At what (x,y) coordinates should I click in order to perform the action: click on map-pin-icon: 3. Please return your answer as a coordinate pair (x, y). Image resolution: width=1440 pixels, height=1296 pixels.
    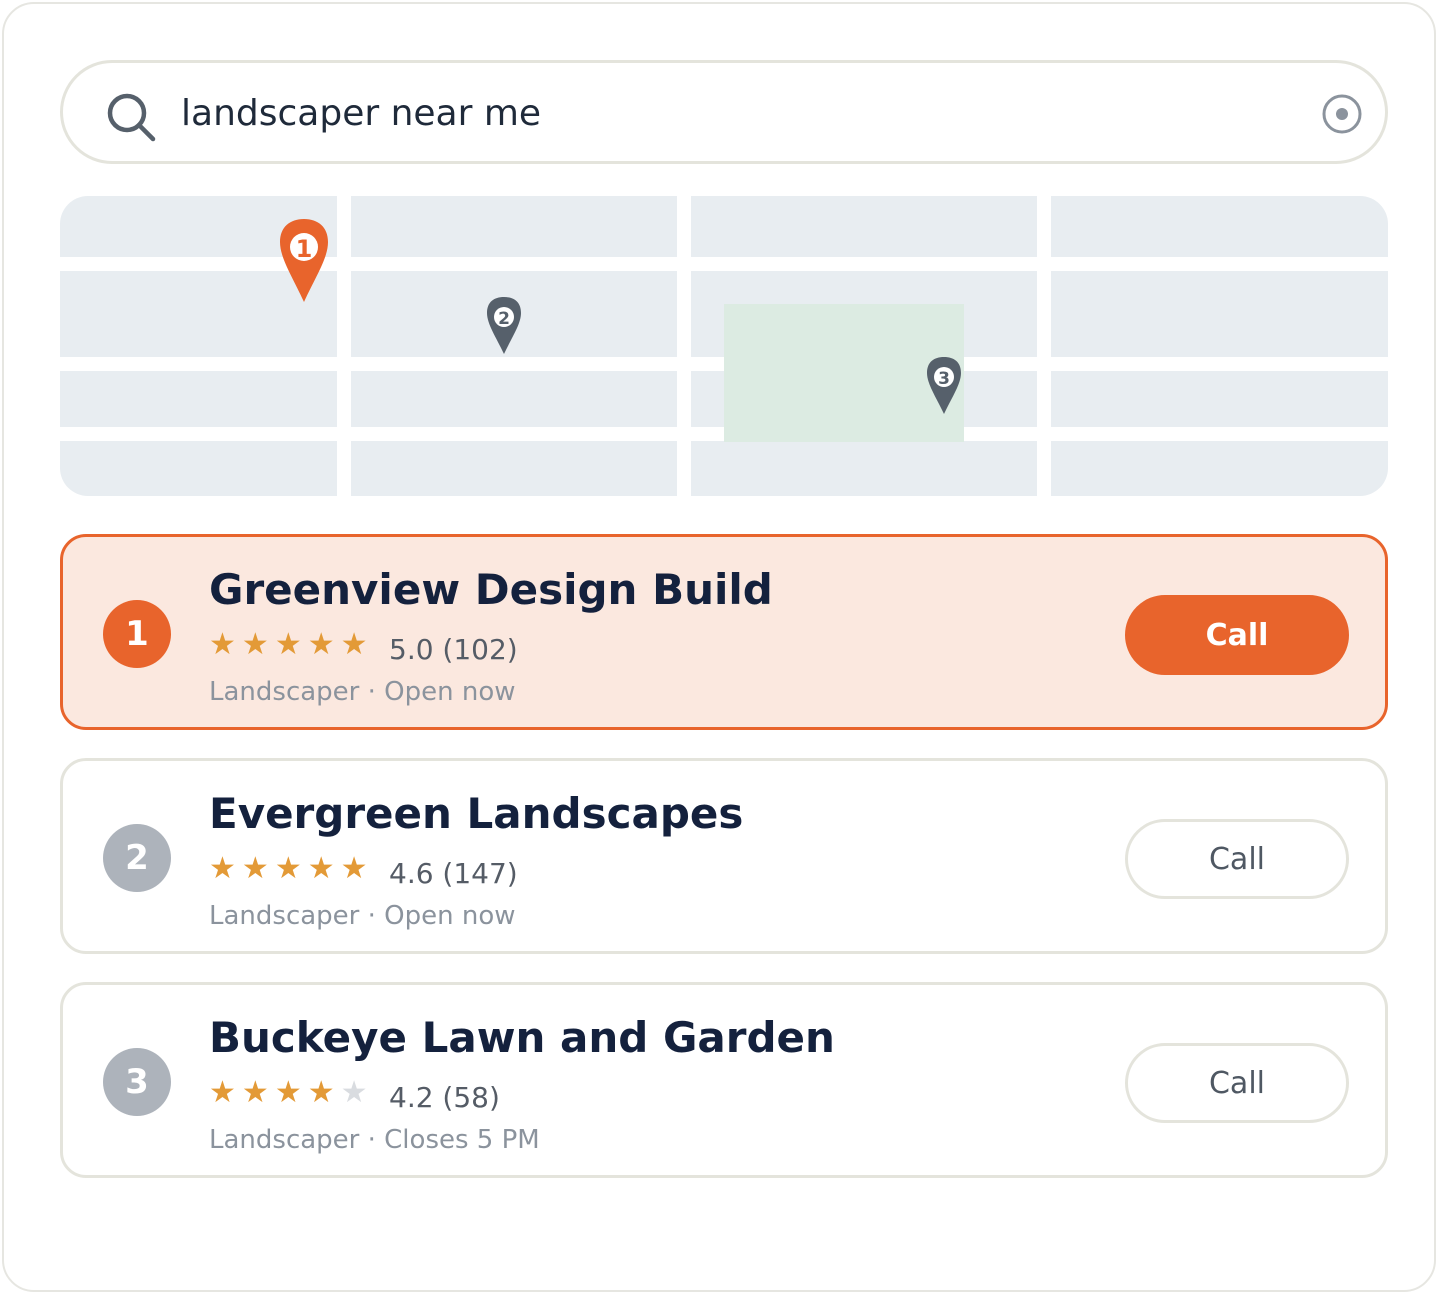
    Looking at the image, I should click on (944, 386).